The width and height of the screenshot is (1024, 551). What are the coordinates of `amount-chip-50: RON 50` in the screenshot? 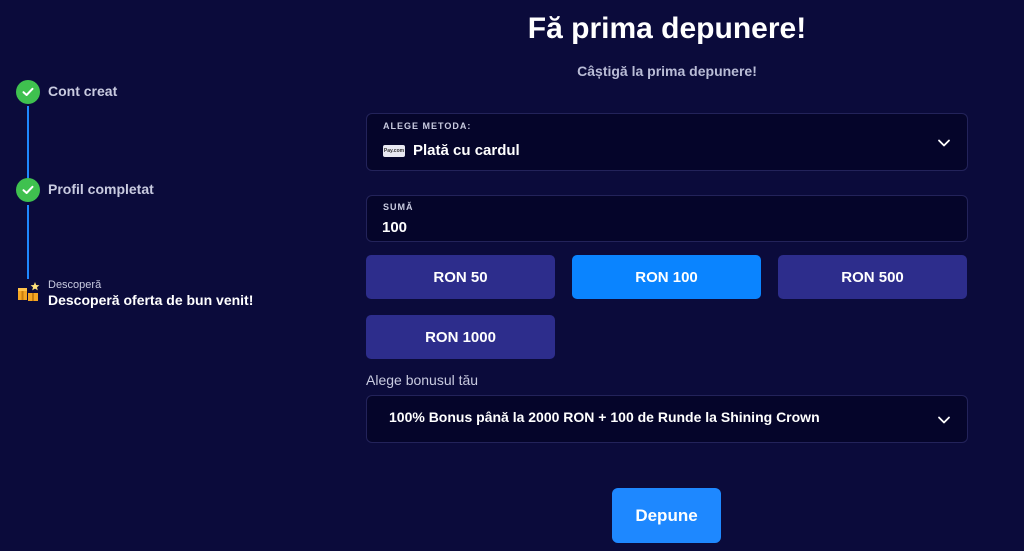 It's located at (460, 277).